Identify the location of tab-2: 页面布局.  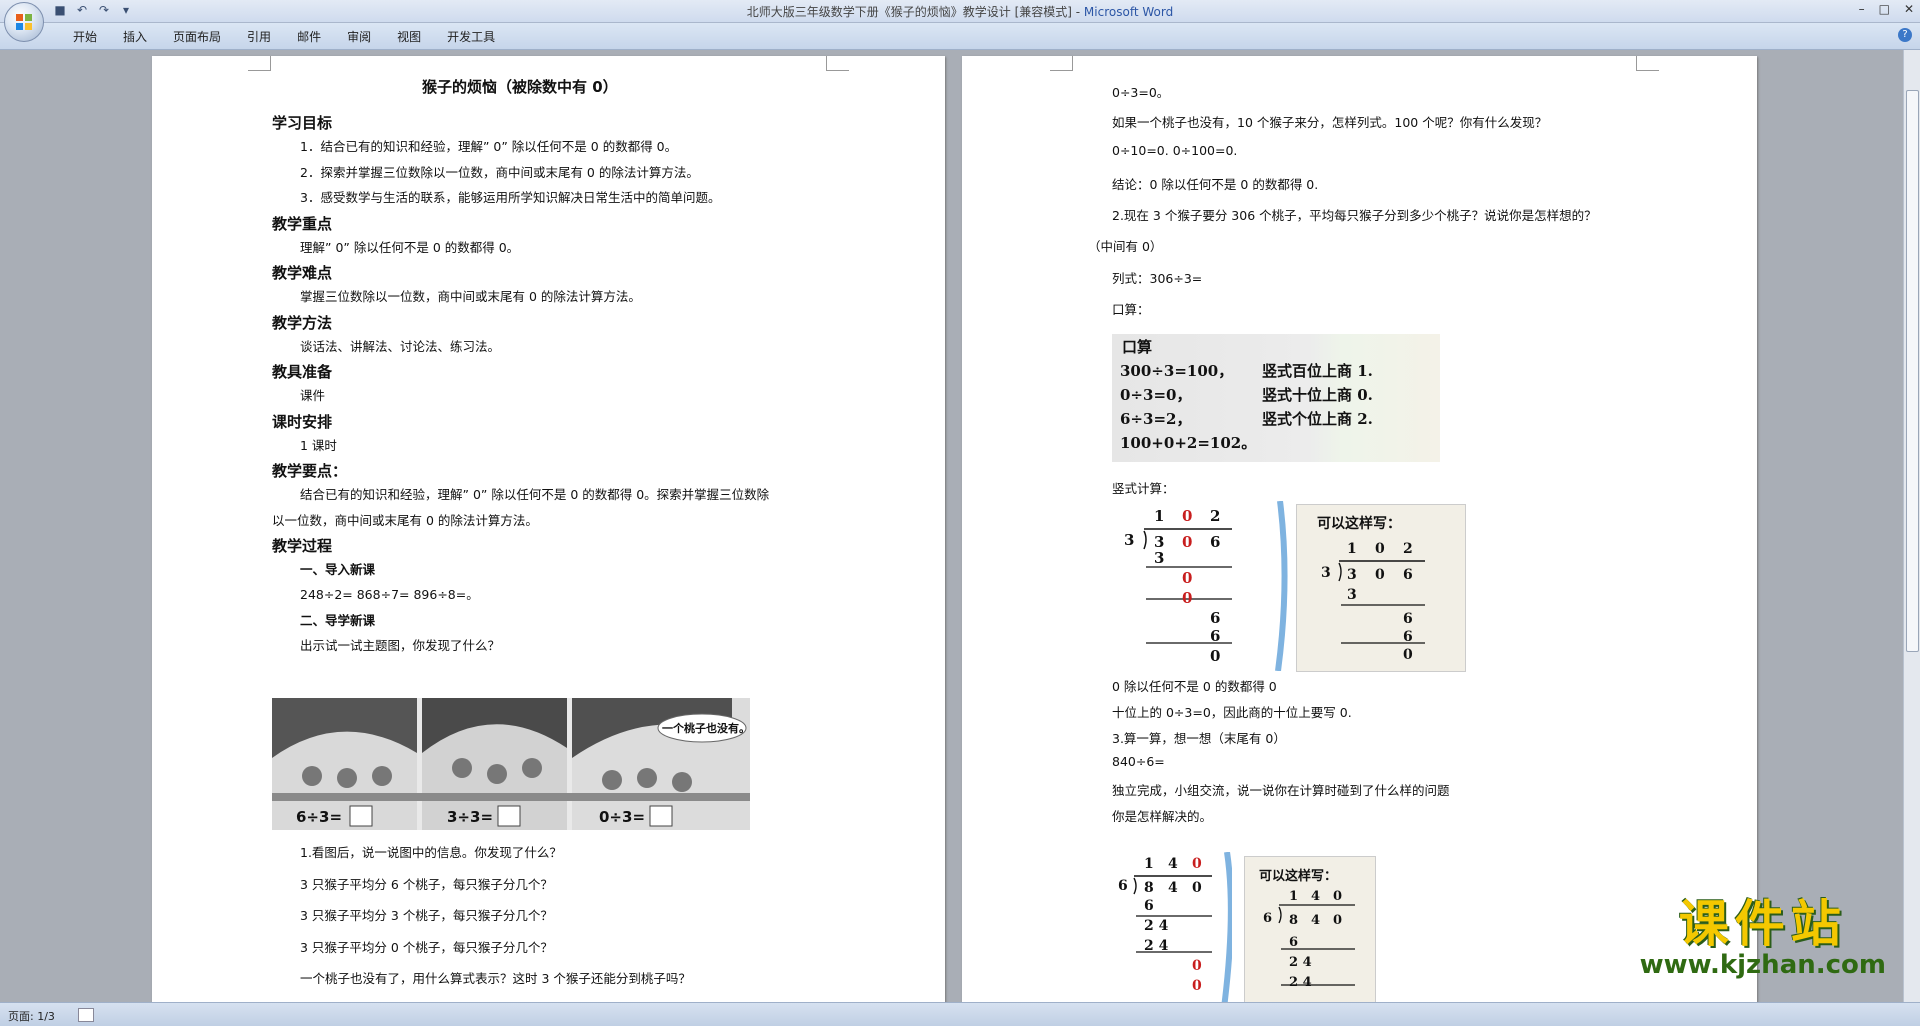
(197, 36).